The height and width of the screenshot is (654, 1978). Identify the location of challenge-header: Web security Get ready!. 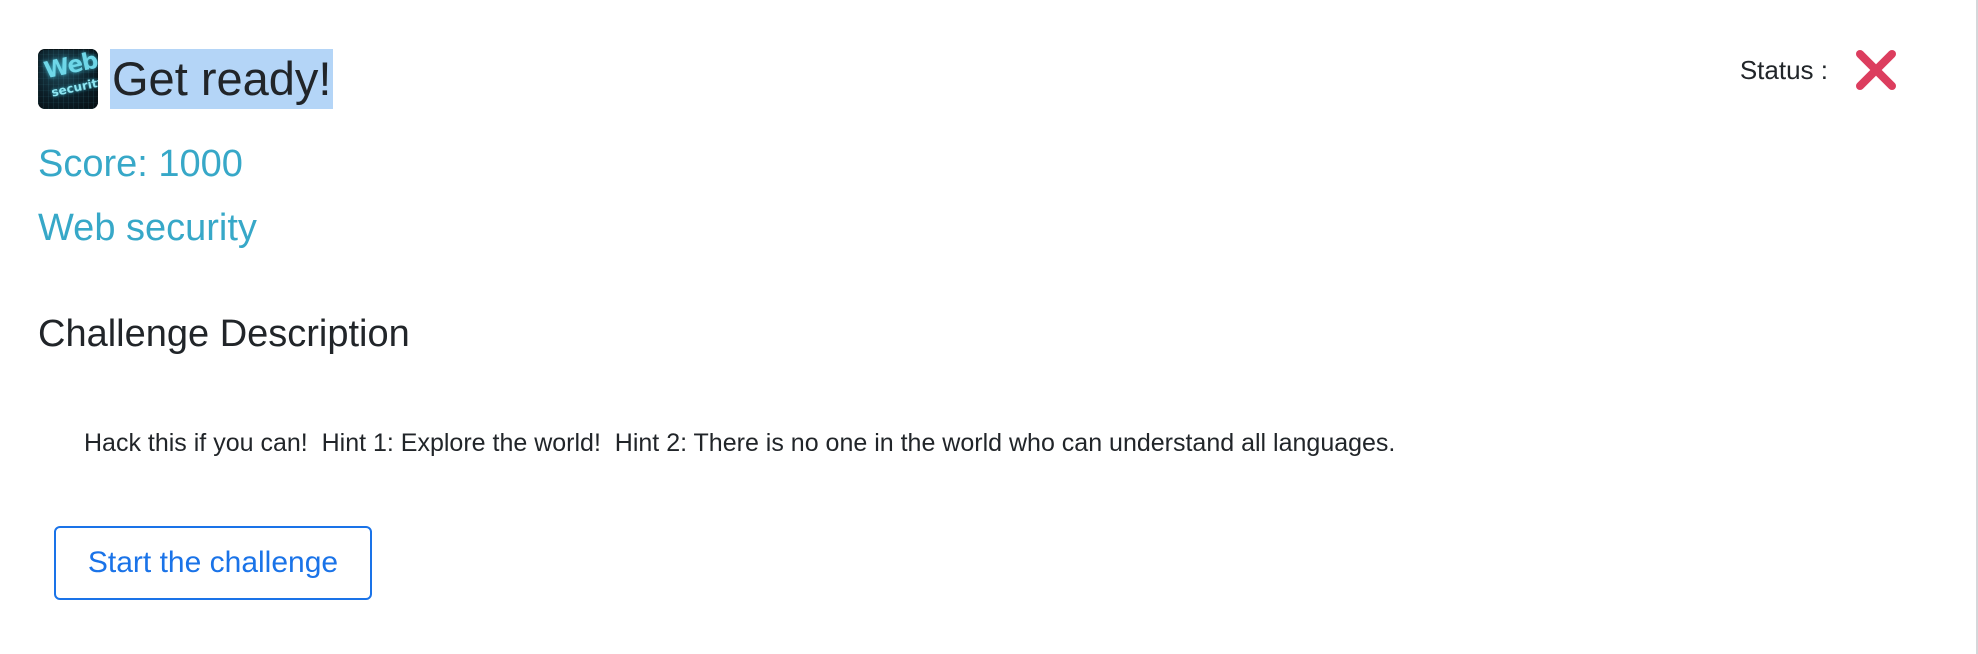
(186, 79).